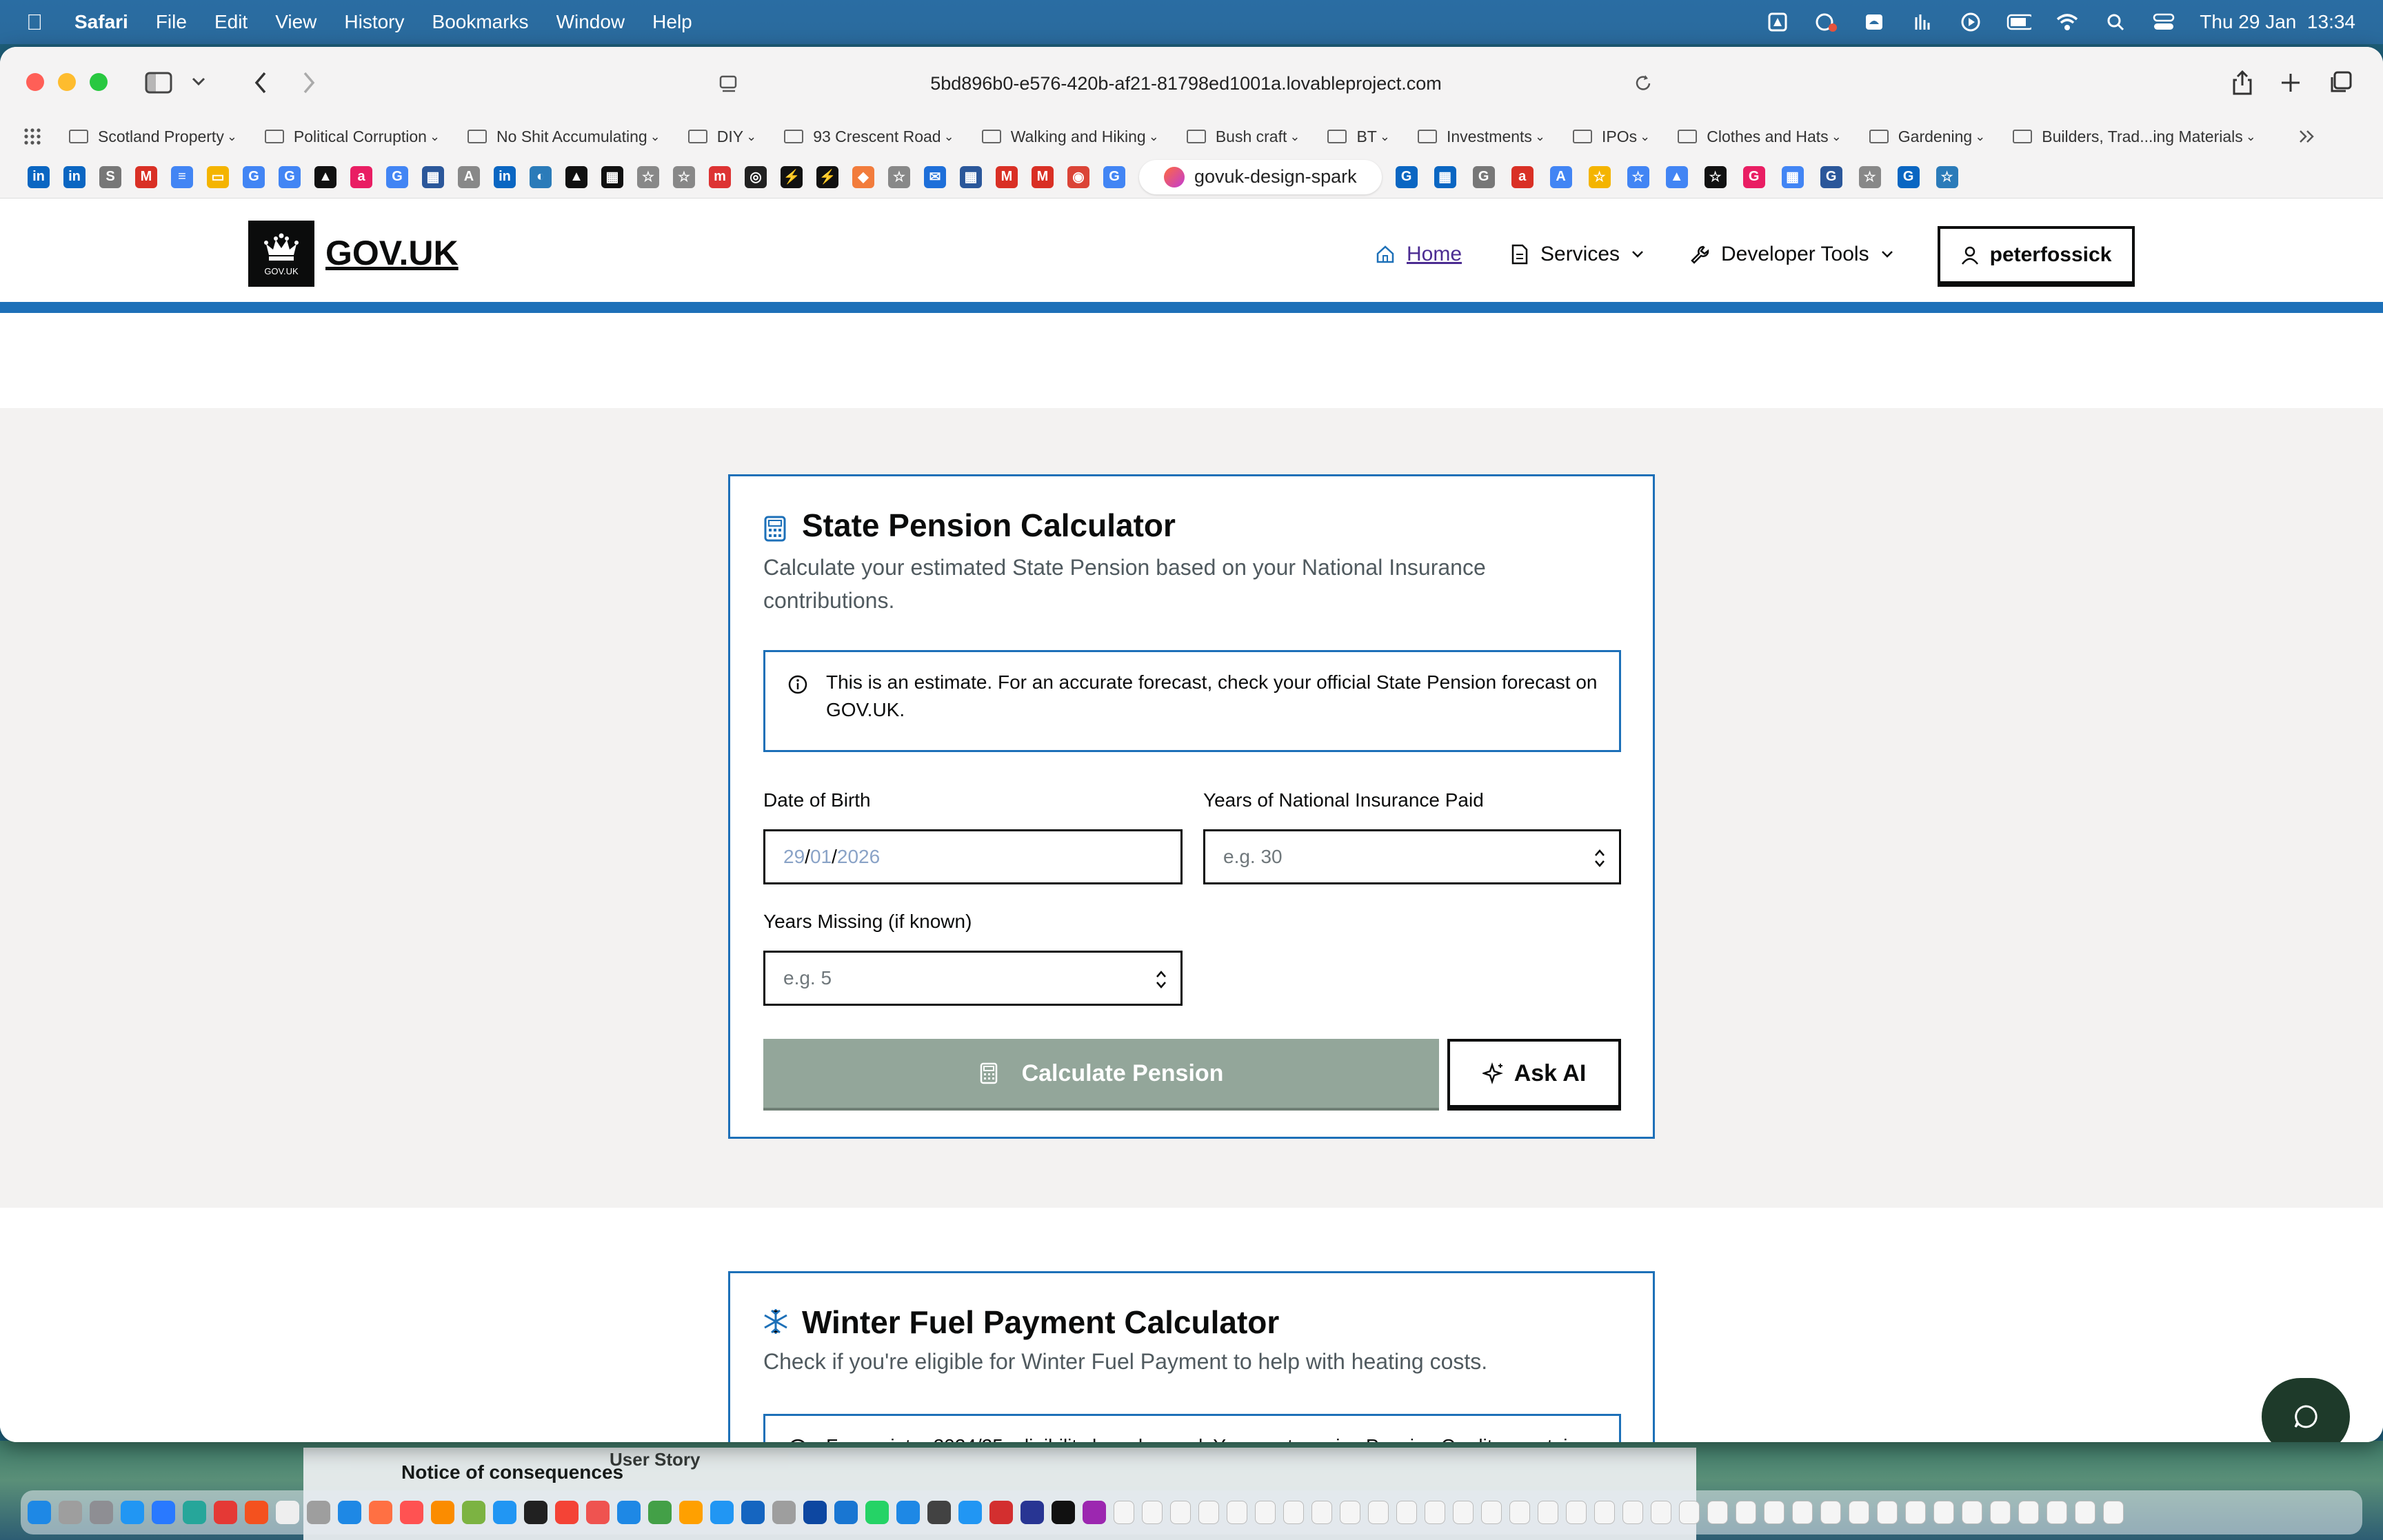 This screenshot has height=1540, width=2383. Describe the element at coordinates (1560, 177) in the screenshot. I see `pinned-tab-icon: A` at that location.